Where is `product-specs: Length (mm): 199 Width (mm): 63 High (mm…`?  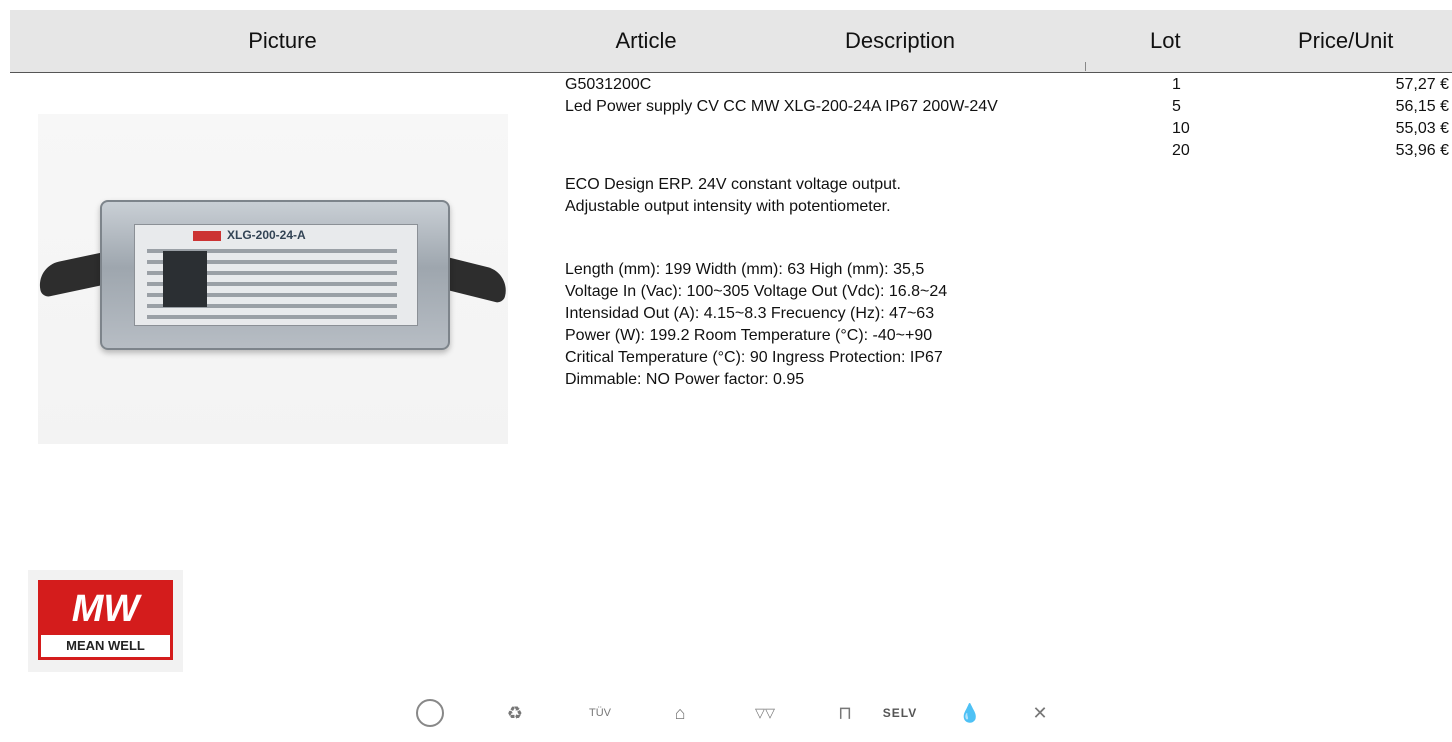
product-specs: Length (mm): 199 Width (mm): 63 High (mm… is located at coordinates (756, 325).